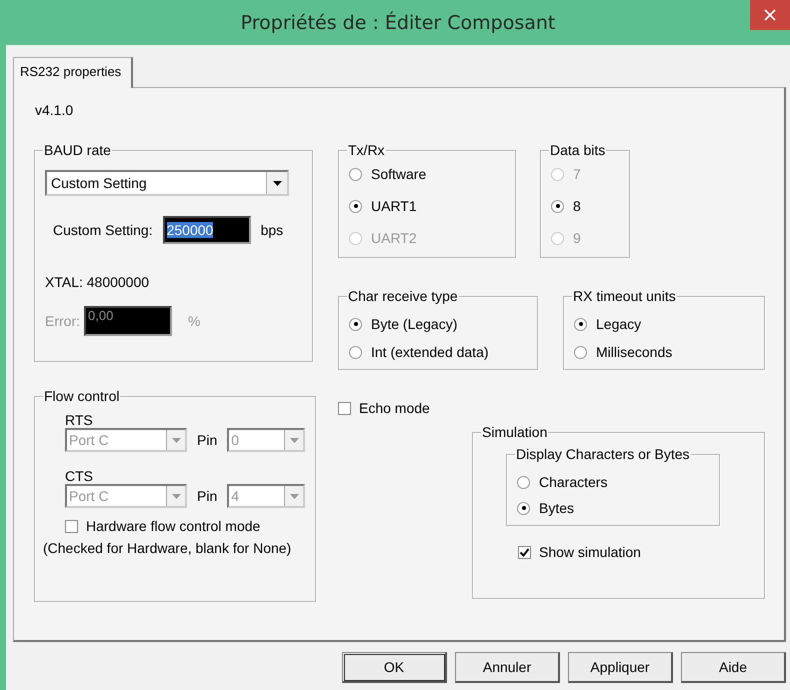 Image resolution: width=790 pixels, height=690 pixels. I want to click on group-label: Flow control, so click(81, 396).